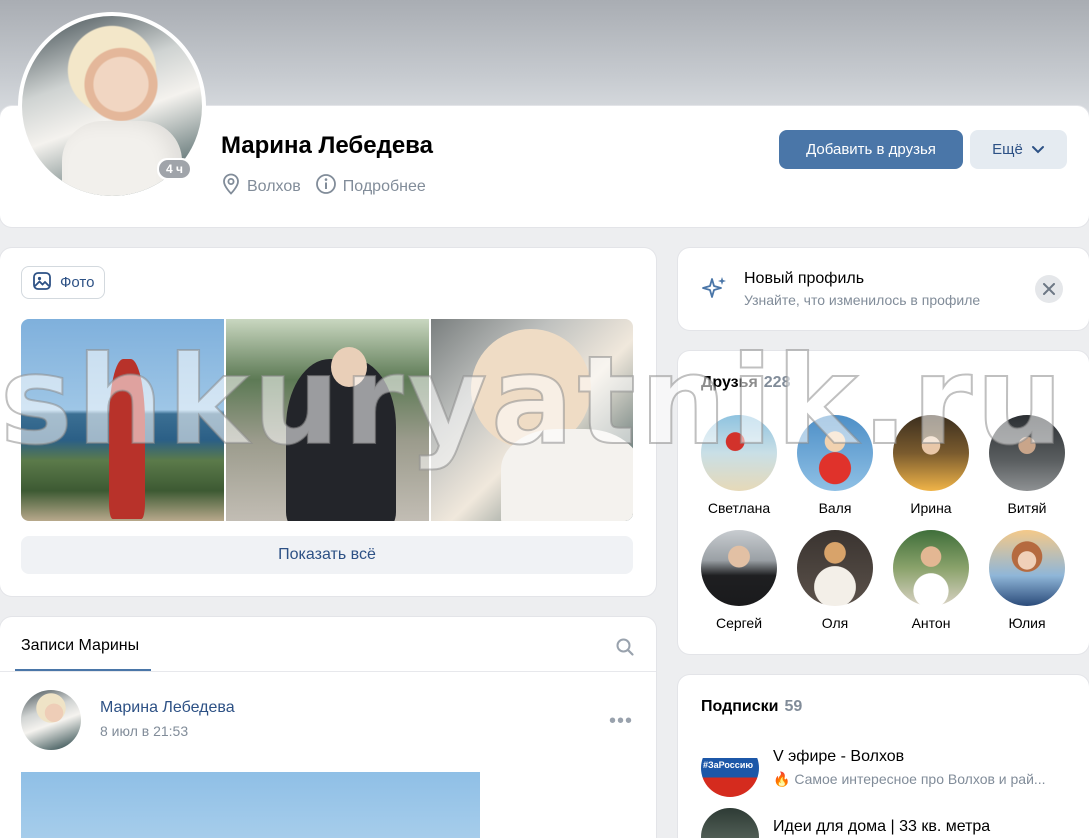  I want to click on tab-posts: Записи Марины, so click(80, 646).